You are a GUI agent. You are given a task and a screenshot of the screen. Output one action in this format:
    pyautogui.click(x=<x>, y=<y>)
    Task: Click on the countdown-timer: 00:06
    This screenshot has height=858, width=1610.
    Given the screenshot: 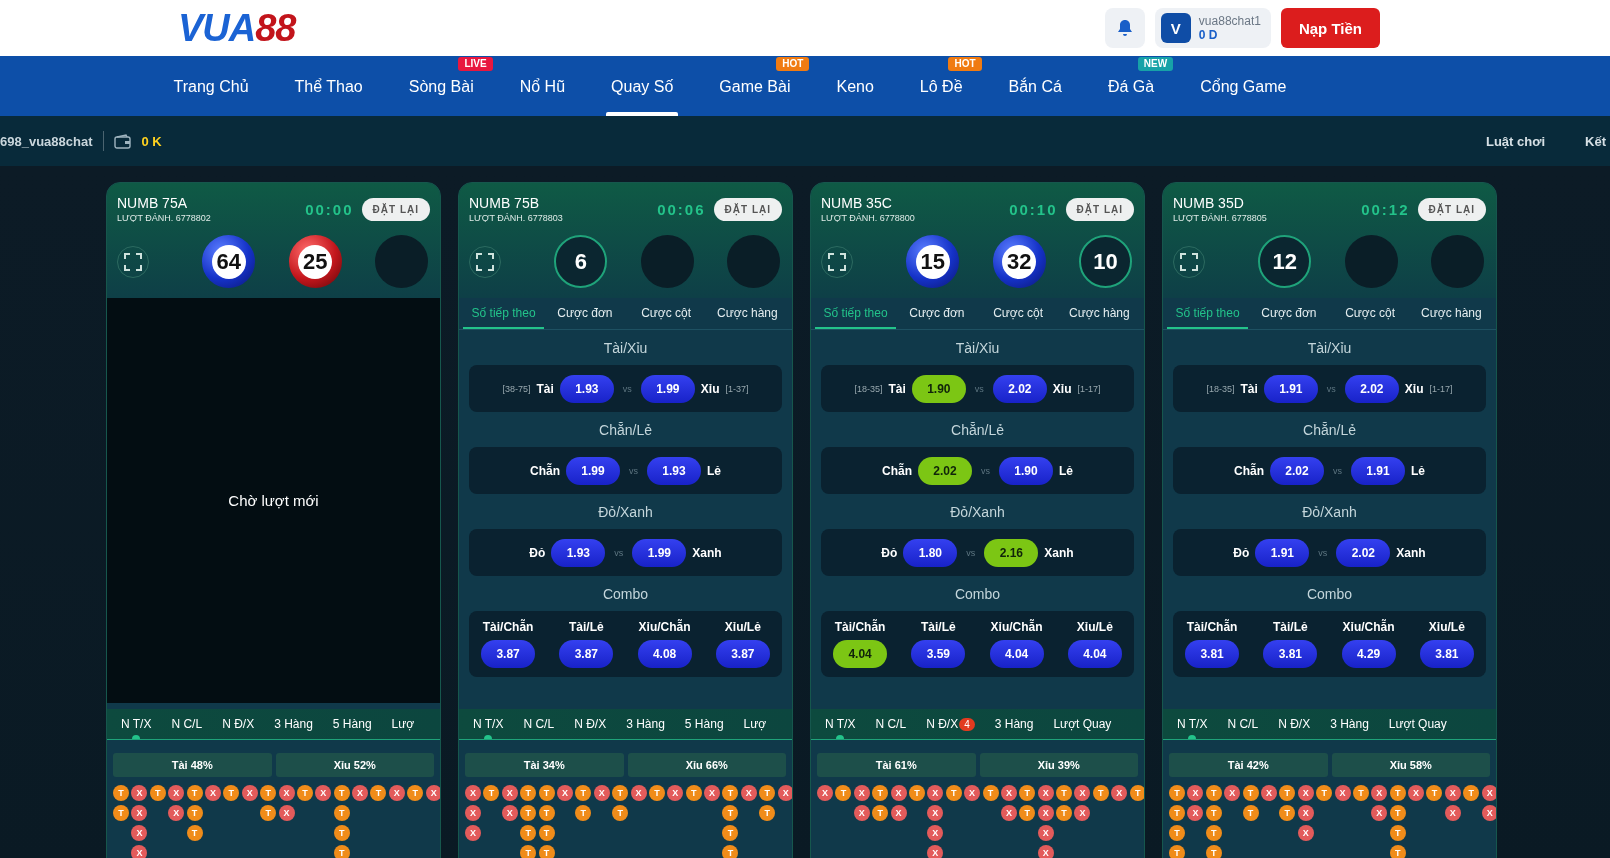 What is the action you would take?
    pyautogui.click(x=681, y=209)
    